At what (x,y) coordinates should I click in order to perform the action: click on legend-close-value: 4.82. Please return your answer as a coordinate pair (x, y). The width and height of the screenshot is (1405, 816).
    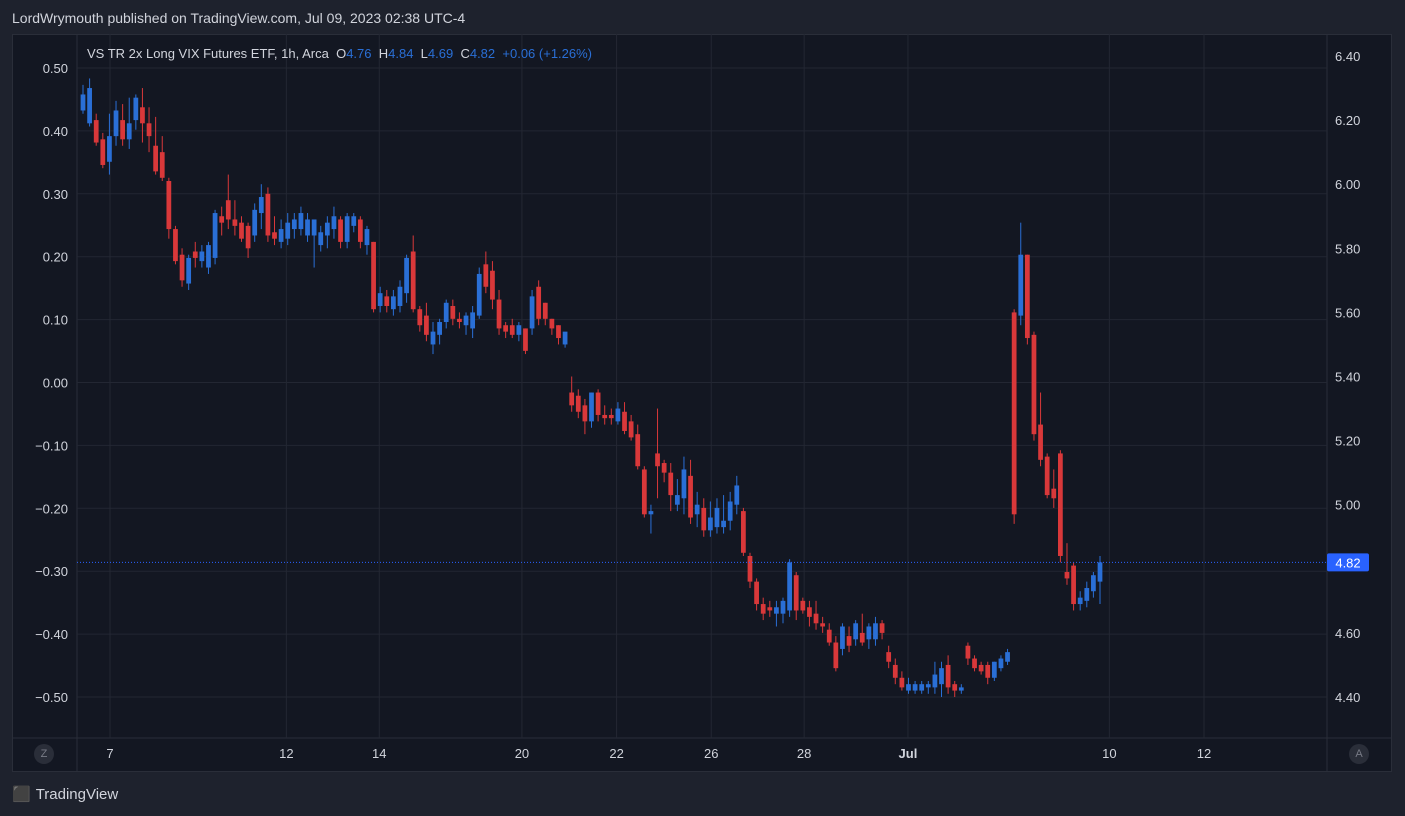
    Looking at the image, I should click on (482, 53).